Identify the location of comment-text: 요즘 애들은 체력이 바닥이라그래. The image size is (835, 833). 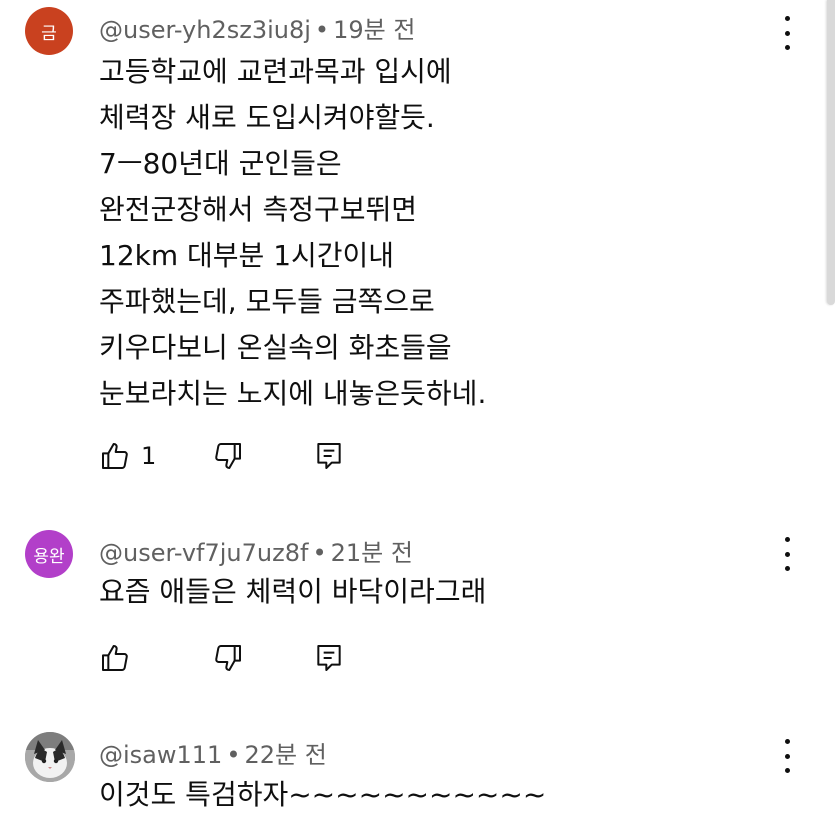
(292, 592).